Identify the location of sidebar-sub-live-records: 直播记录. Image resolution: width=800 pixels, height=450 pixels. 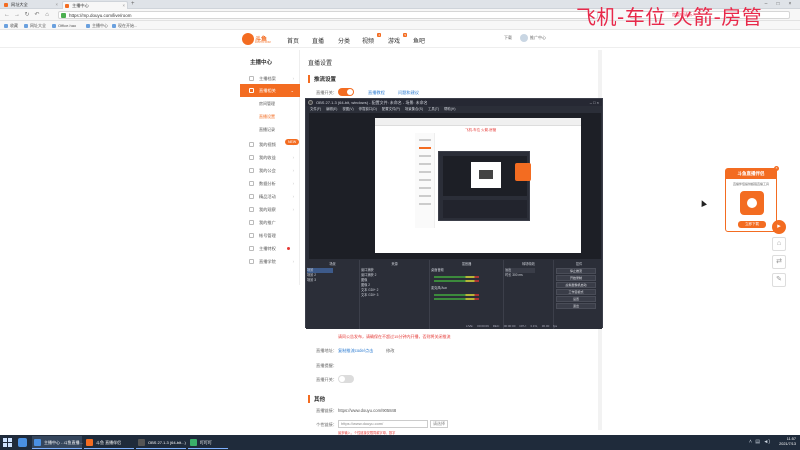
(270, 130).